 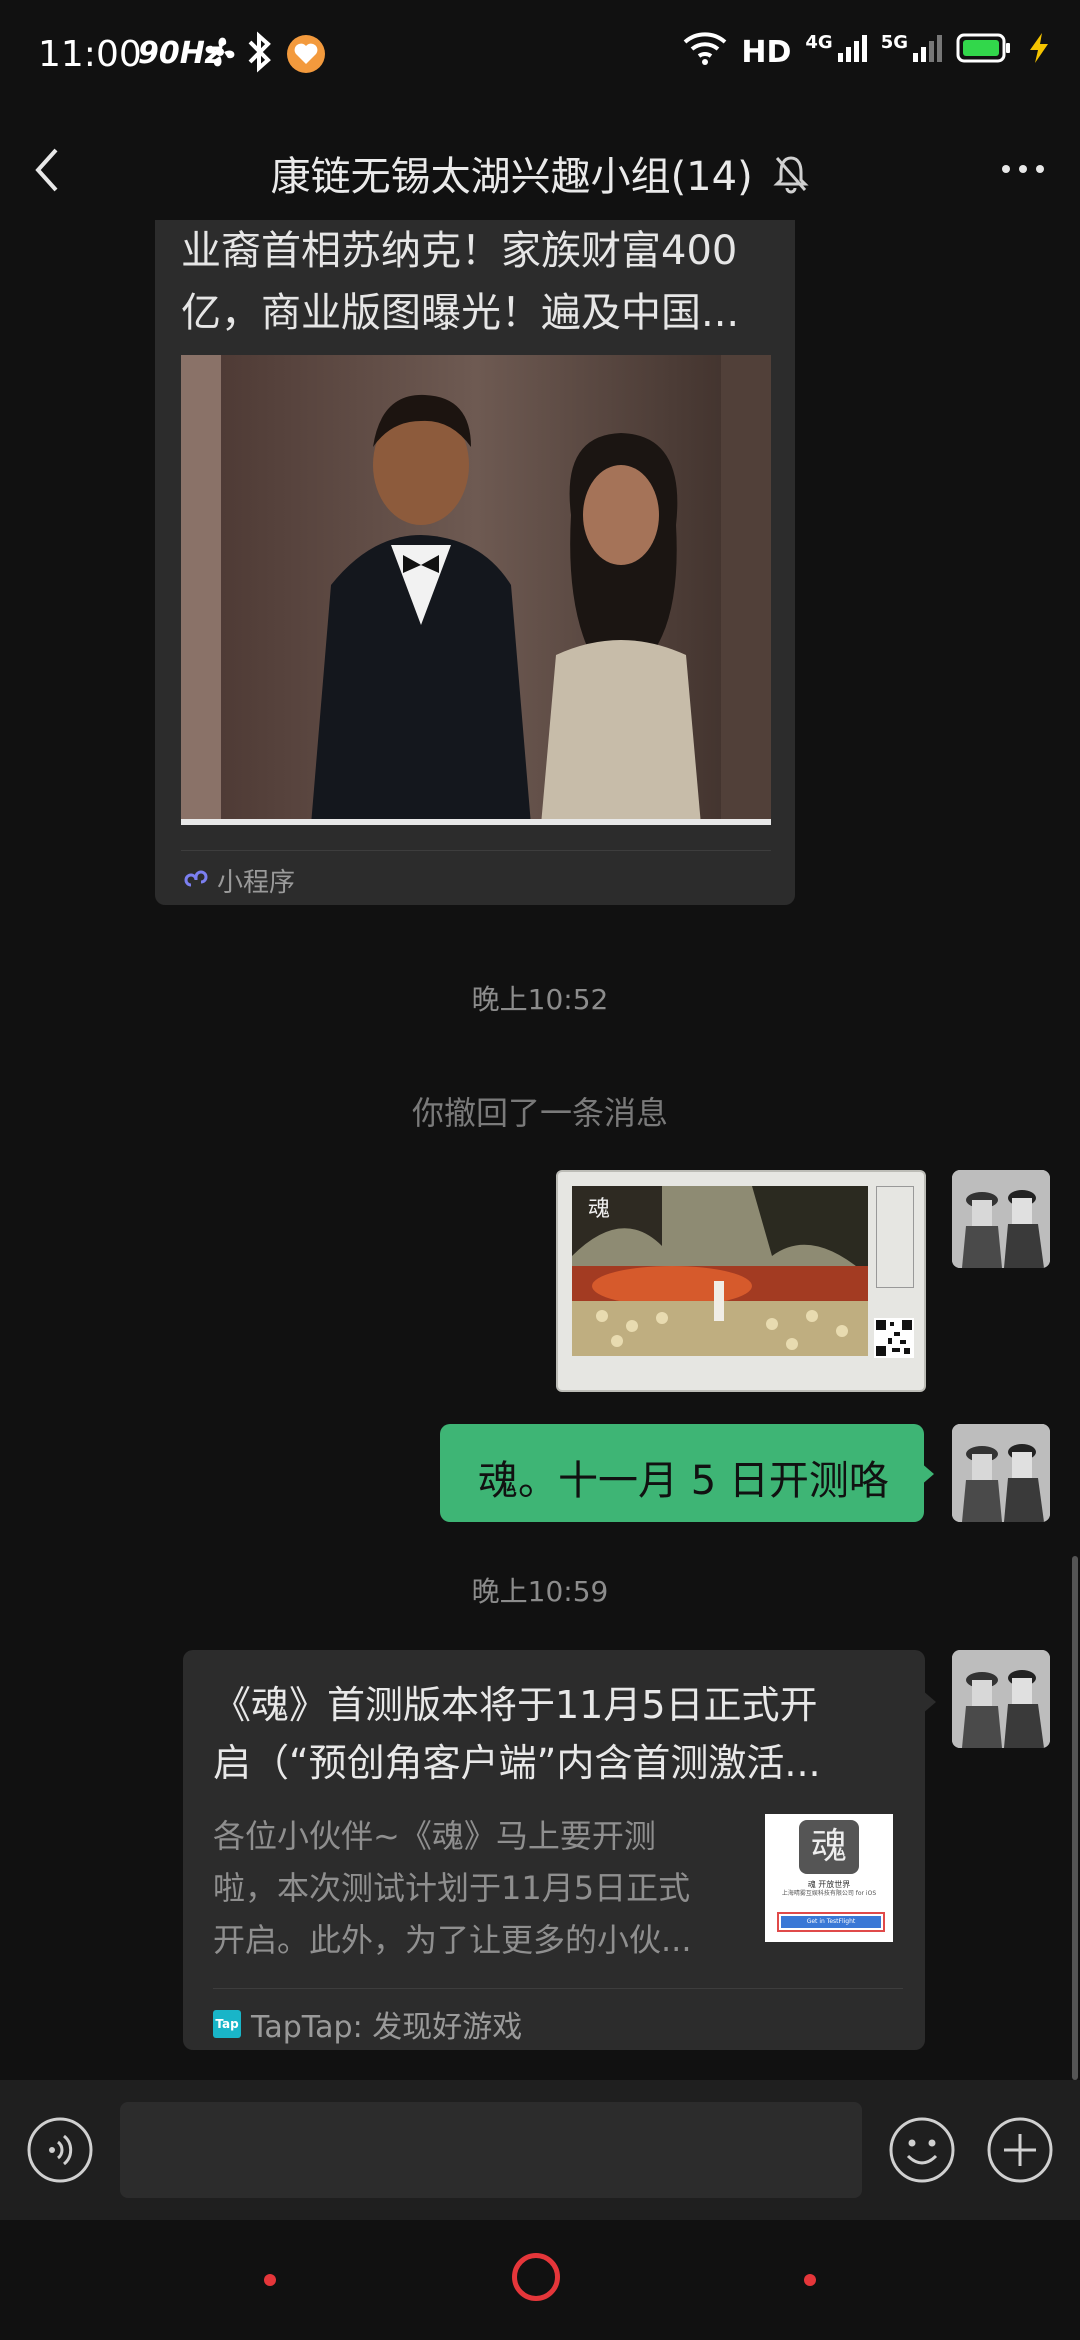 What do you see at coordinates (60, 2152) in the screenshot?
I see `voice-button` at bounding box center [60, 2152].